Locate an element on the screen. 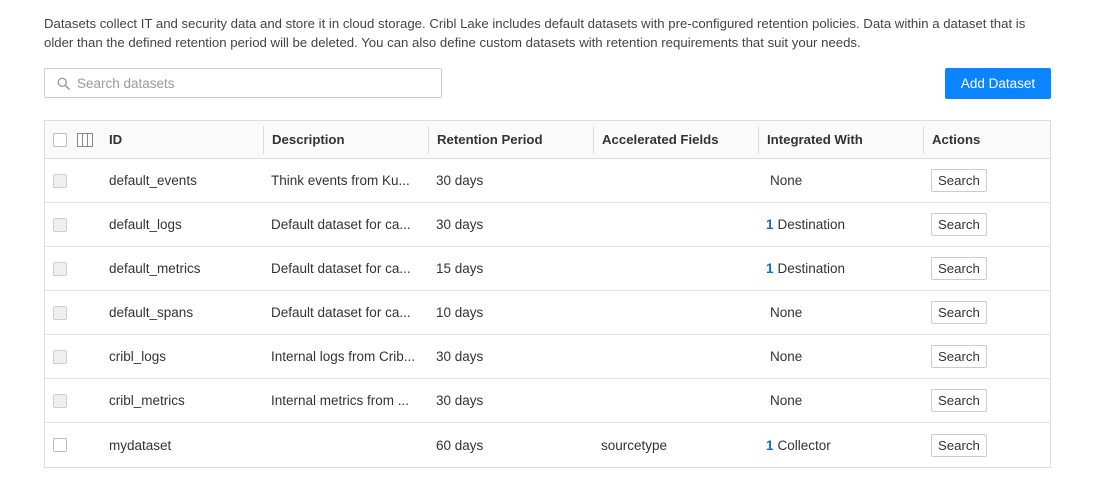 This screenshot has height=495, width=1095. dataset-id: mydataset is located at coordinates (182, 445).